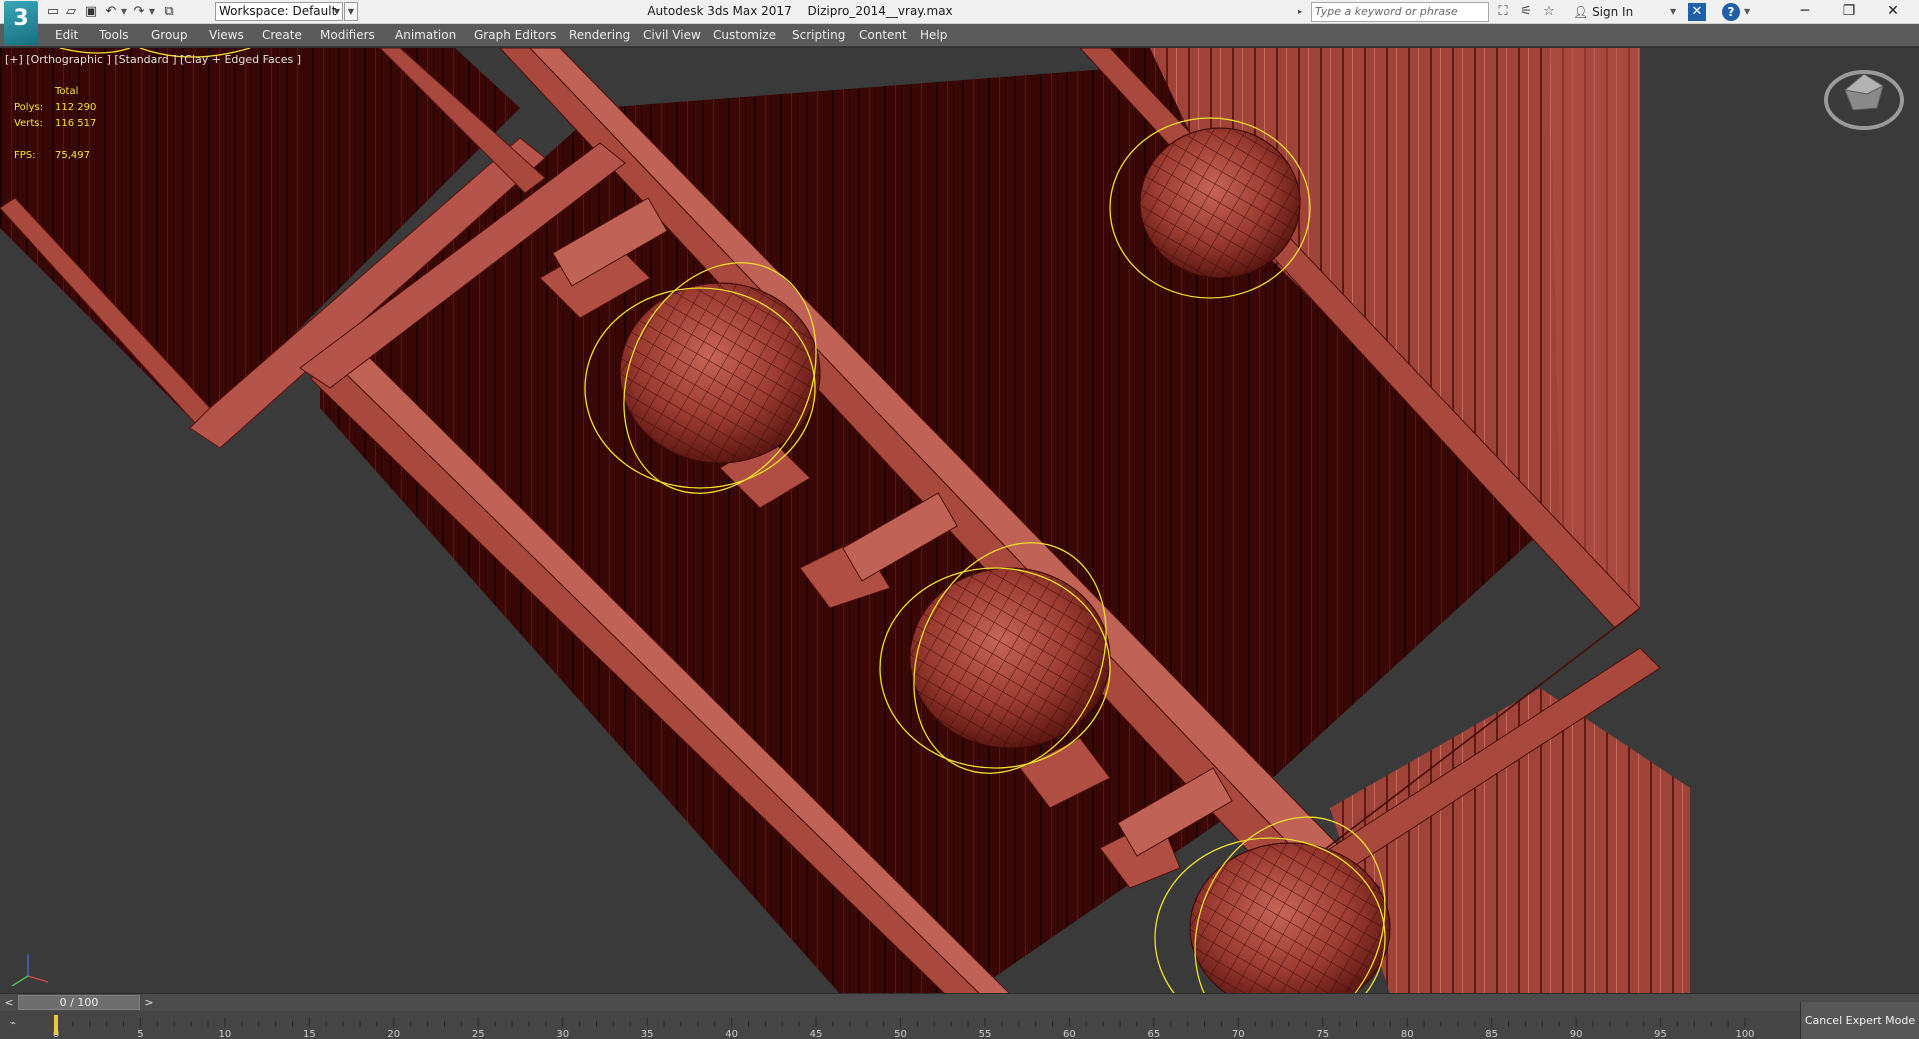 Image resolution: width=1919 pixels, height=1039 pixels. Describe the element at coordinates (139, 12) in the screenshot. I see `redo-icon: ↷` at that location.